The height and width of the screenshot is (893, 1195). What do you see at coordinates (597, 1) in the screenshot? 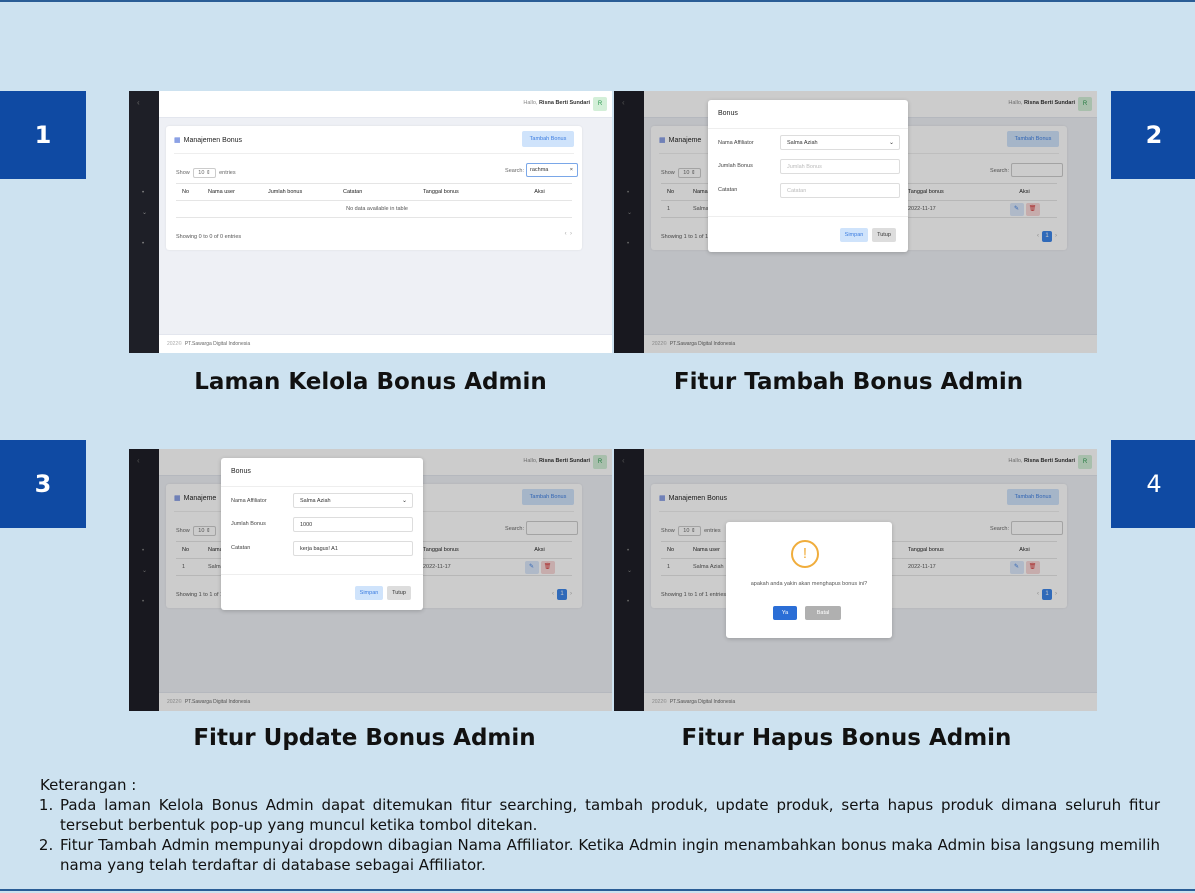
I see `top-border-line` at bounding box center [597, 1].